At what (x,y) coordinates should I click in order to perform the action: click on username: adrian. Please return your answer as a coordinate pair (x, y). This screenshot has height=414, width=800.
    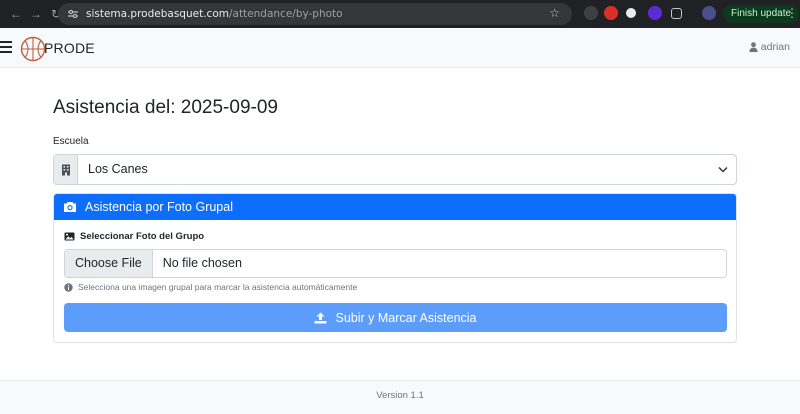
    Looking at the image, I should click on (775, 47).